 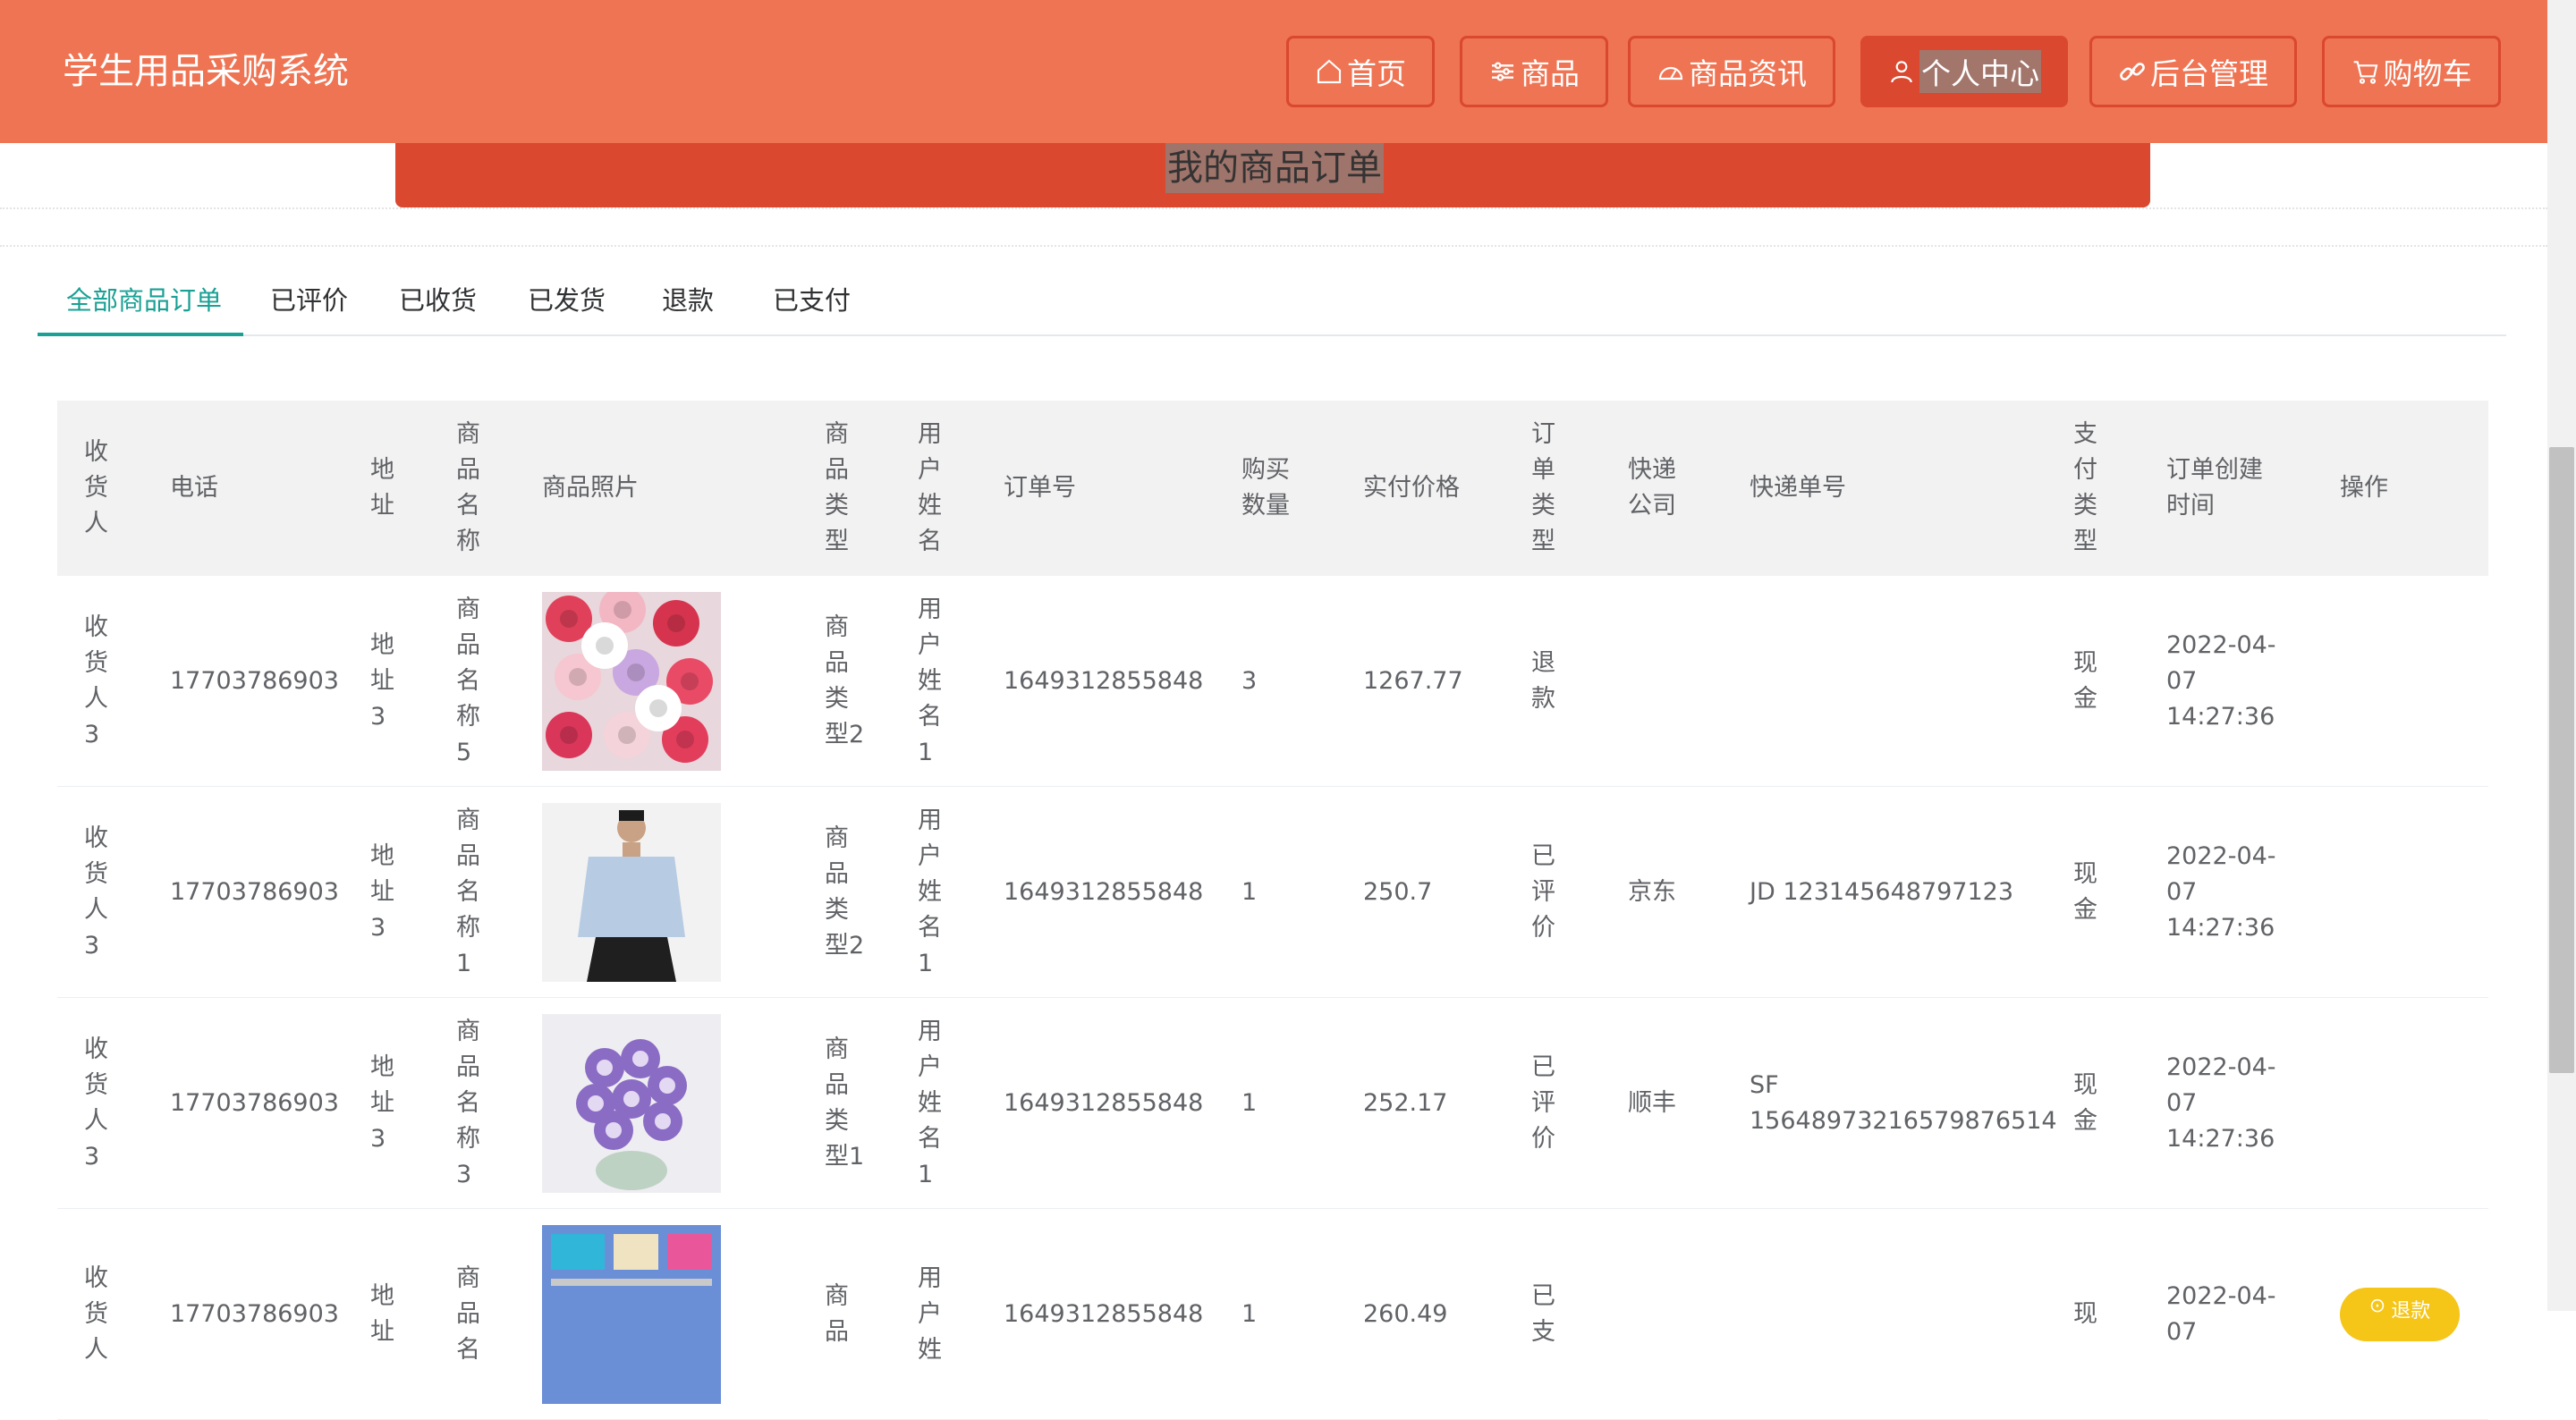 I want to click on cell-tracking-number: SF 15648973216579876514, so click(x=1903, y=1103).